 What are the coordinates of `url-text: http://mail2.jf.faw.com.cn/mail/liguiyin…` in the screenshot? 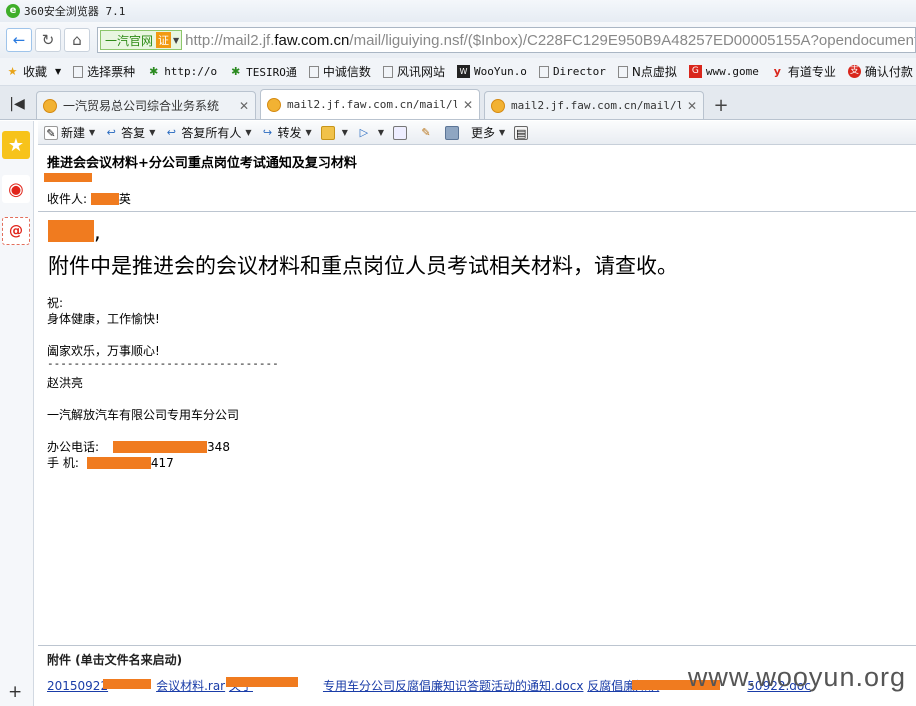 It's located at (550, 40).